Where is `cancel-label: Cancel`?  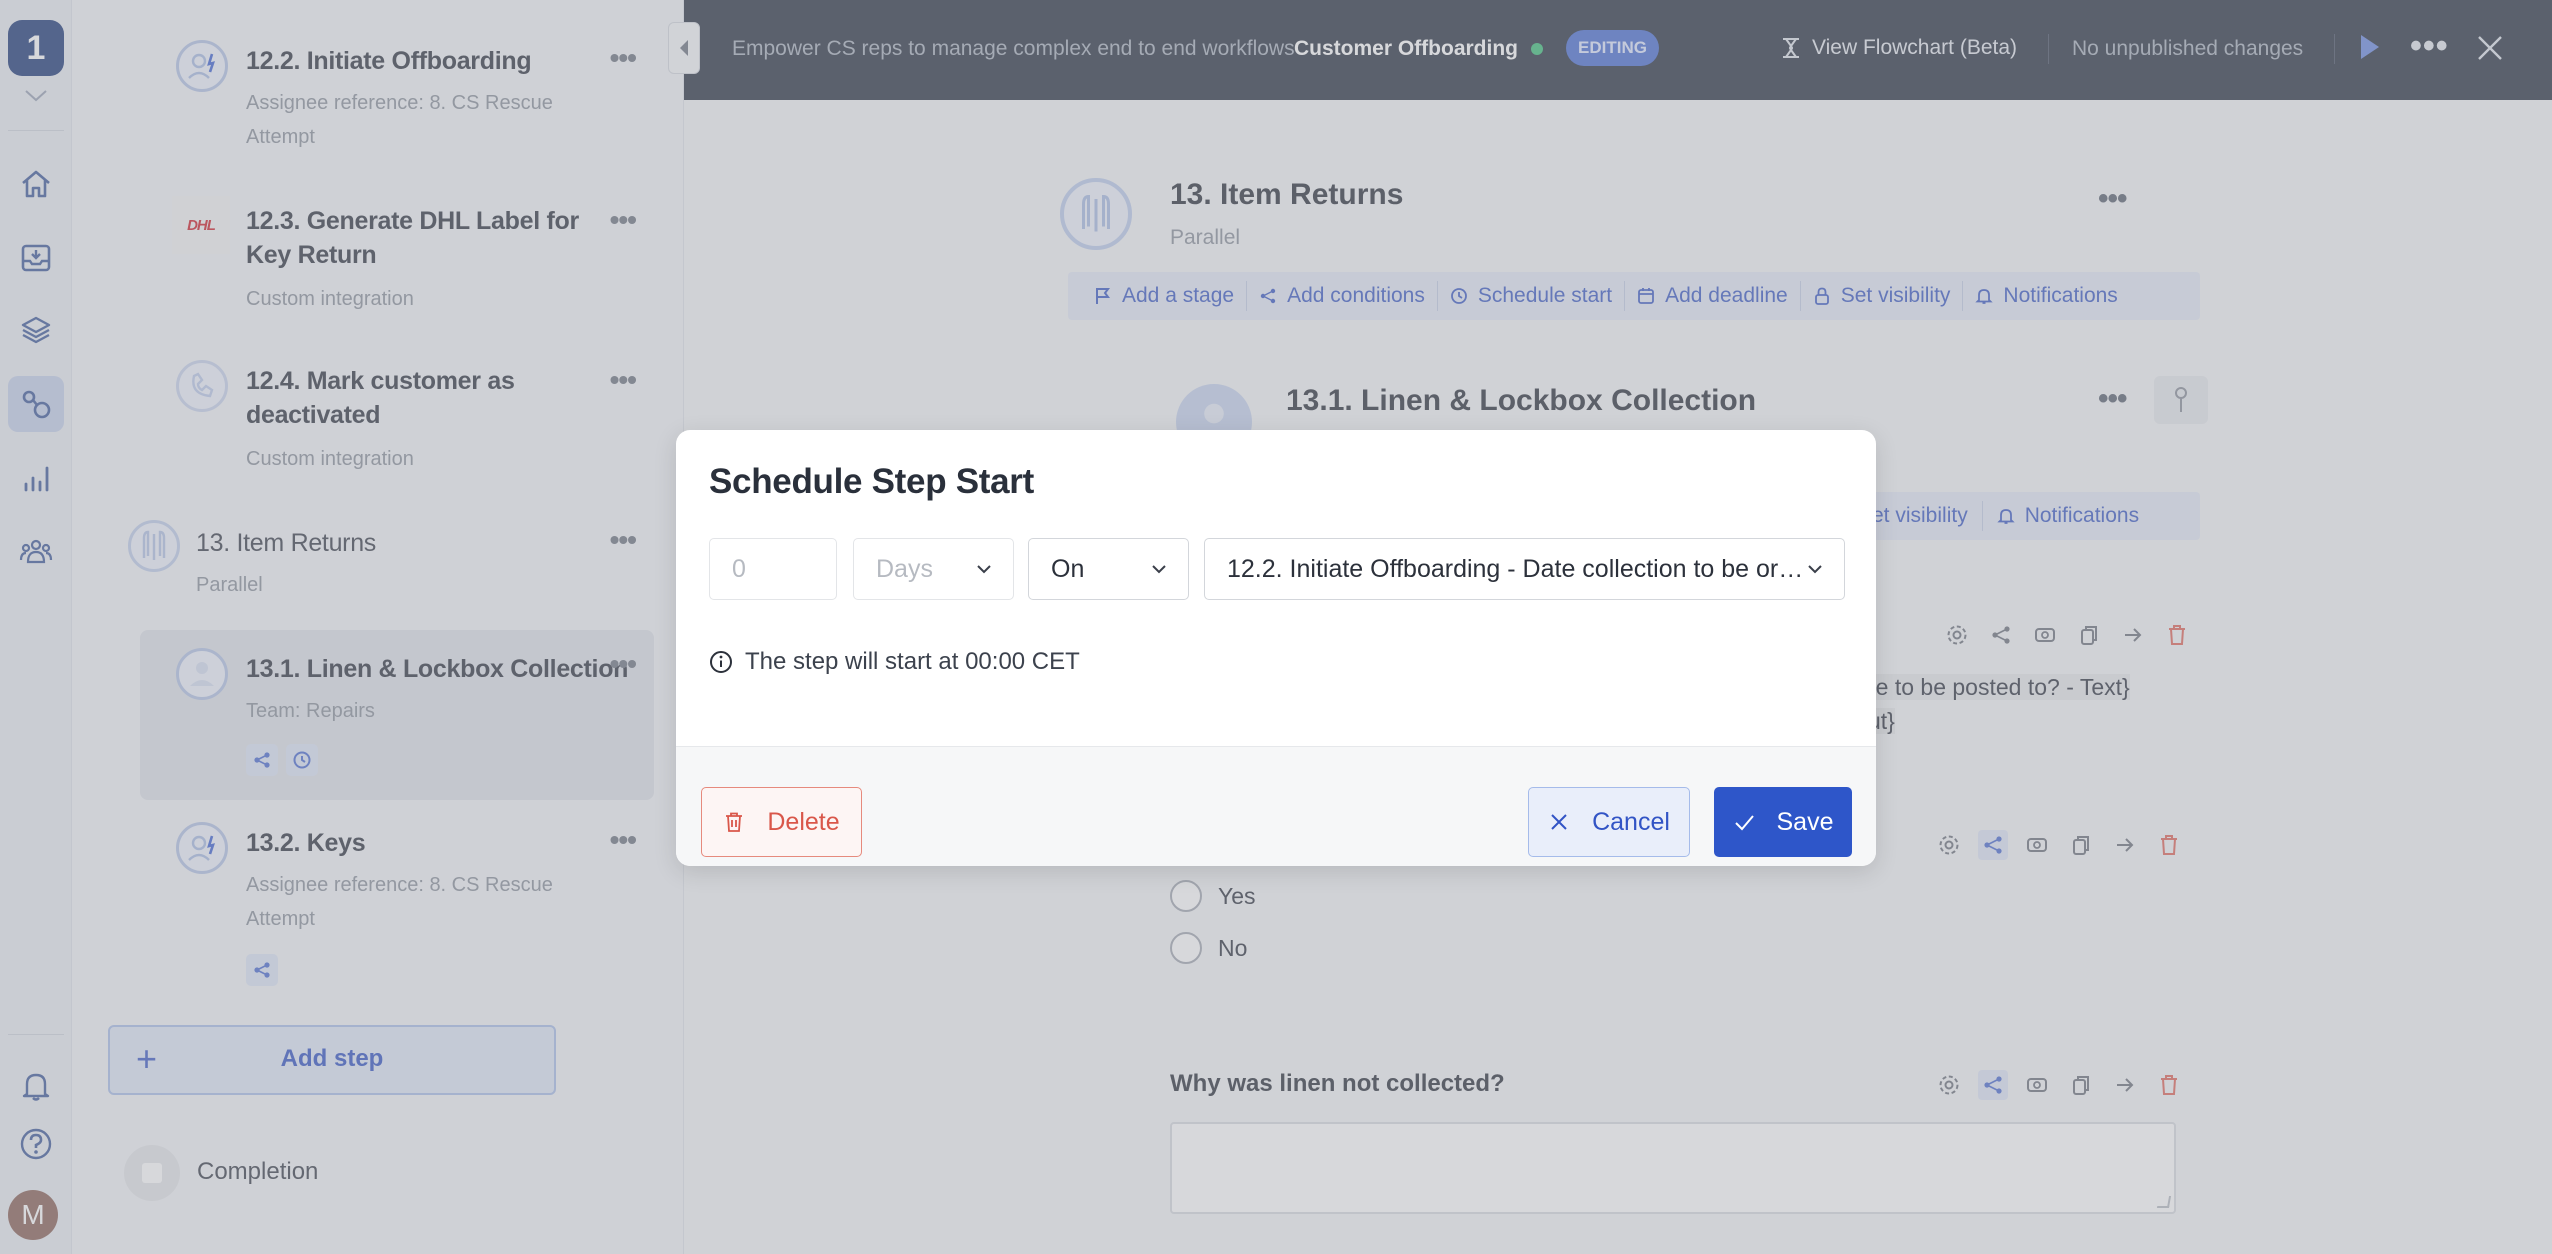
cancel-label: Cancel is located at coordinates (1631, 821).